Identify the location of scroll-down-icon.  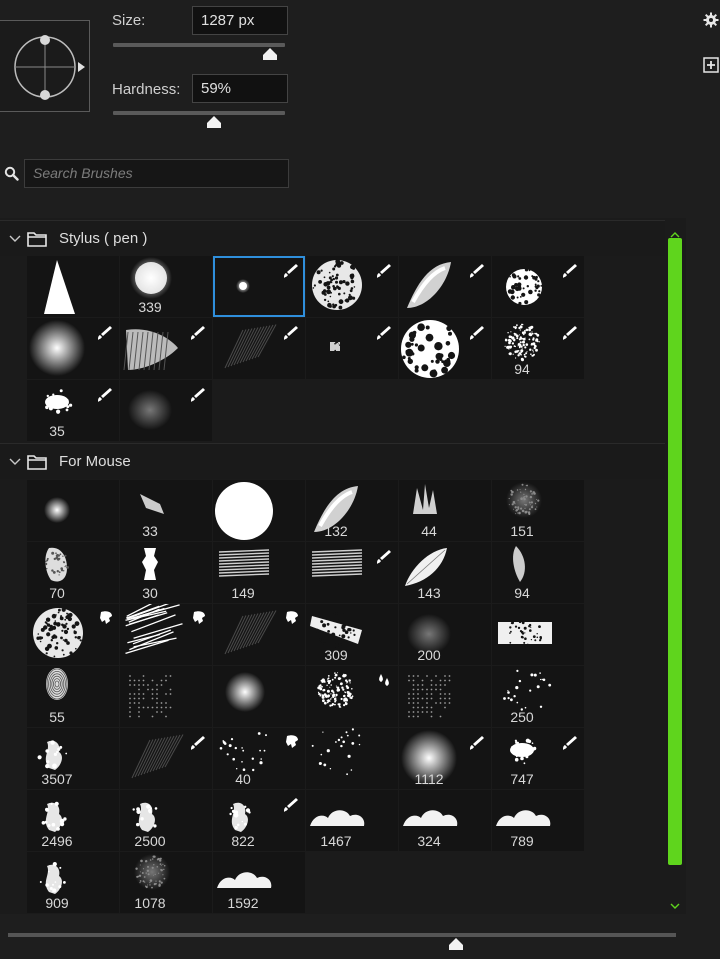
(675, 905).